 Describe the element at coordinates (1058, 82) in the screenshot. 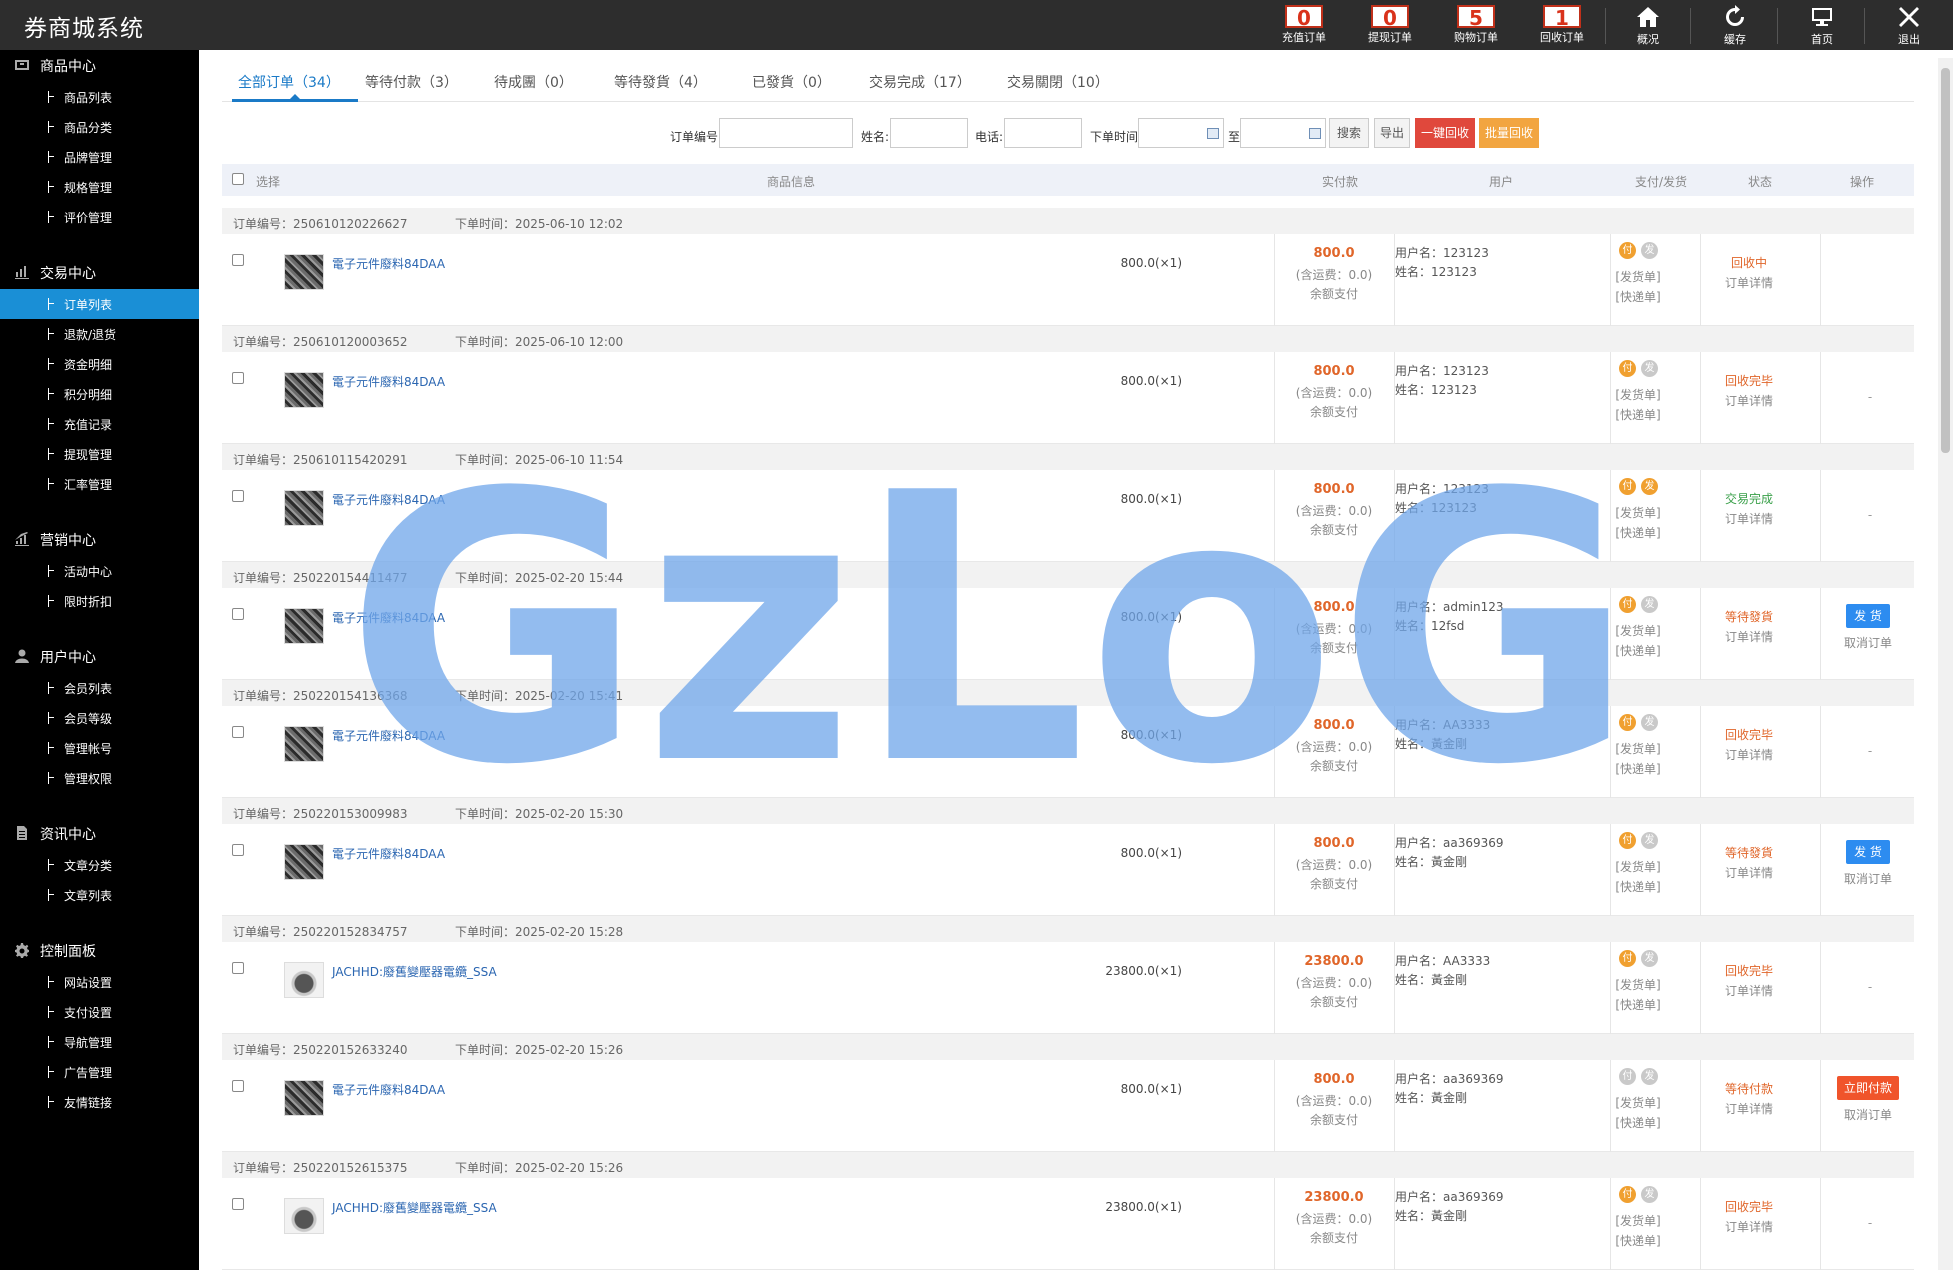

I see `tab-6: 交易關閉（10）` at that location.